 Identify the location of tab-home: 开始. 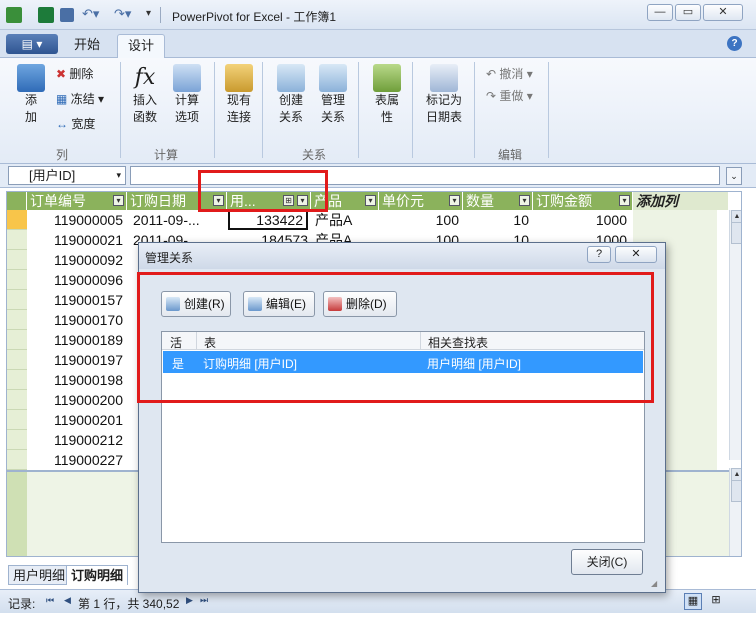
(87, 46).